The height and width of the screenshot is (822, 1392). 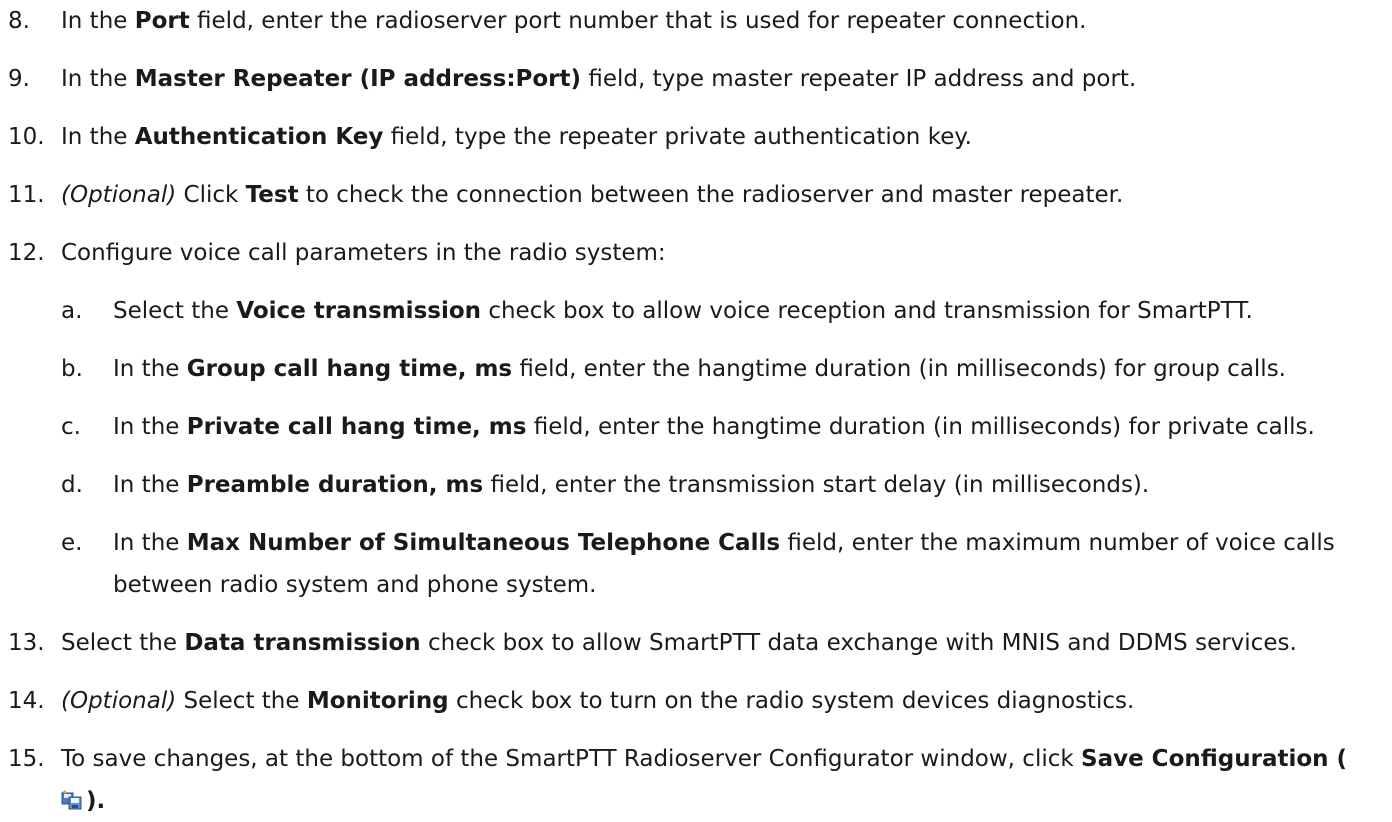 What do you see at coordinates (359, 311) in the screenshot?
I see `ui-term-voice-transmission: Voice transmission` at bounding box center [359, 311].